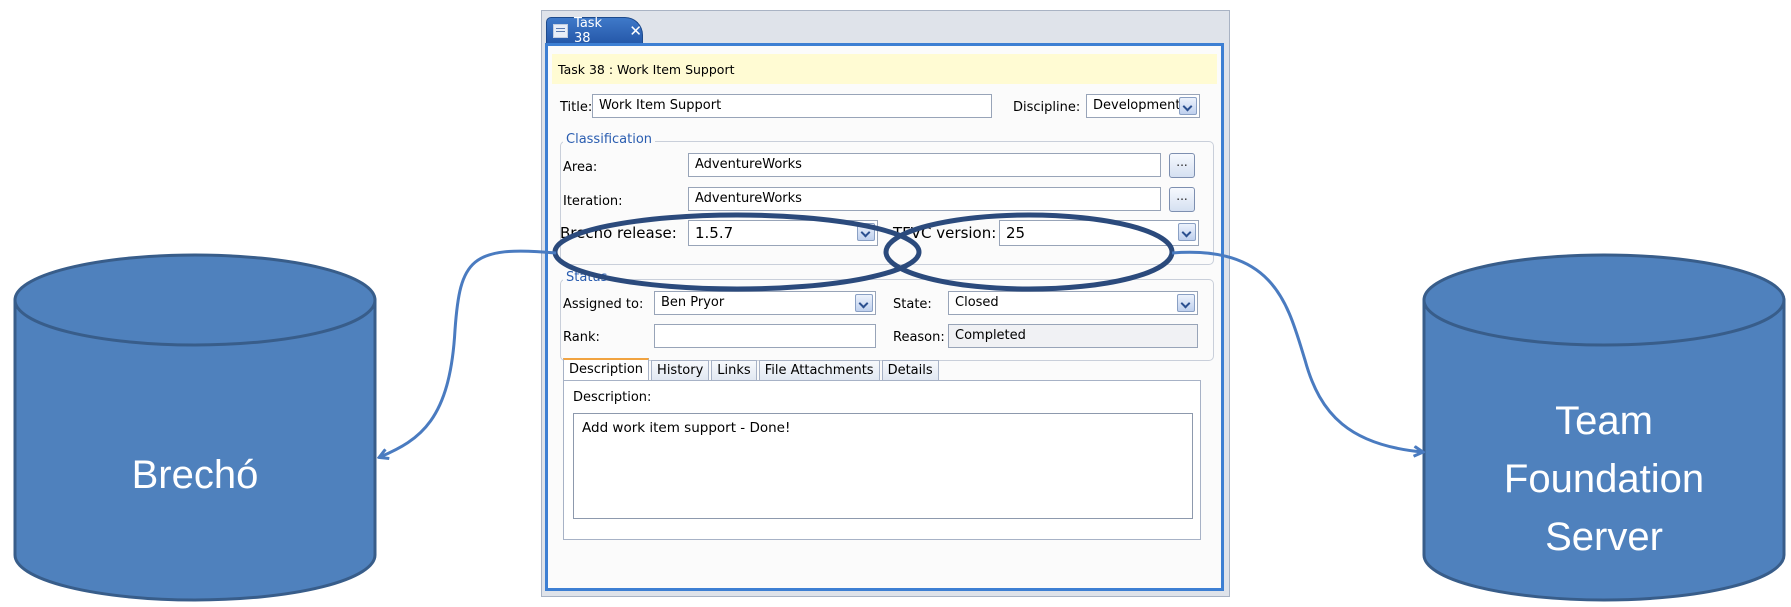 This screenshot has height=607, width=1791. What do you see at coordinates (693, 302) in the screenshot?
I see `assigned-to-value: Ben Pryor` at bounding box center [693, 302].